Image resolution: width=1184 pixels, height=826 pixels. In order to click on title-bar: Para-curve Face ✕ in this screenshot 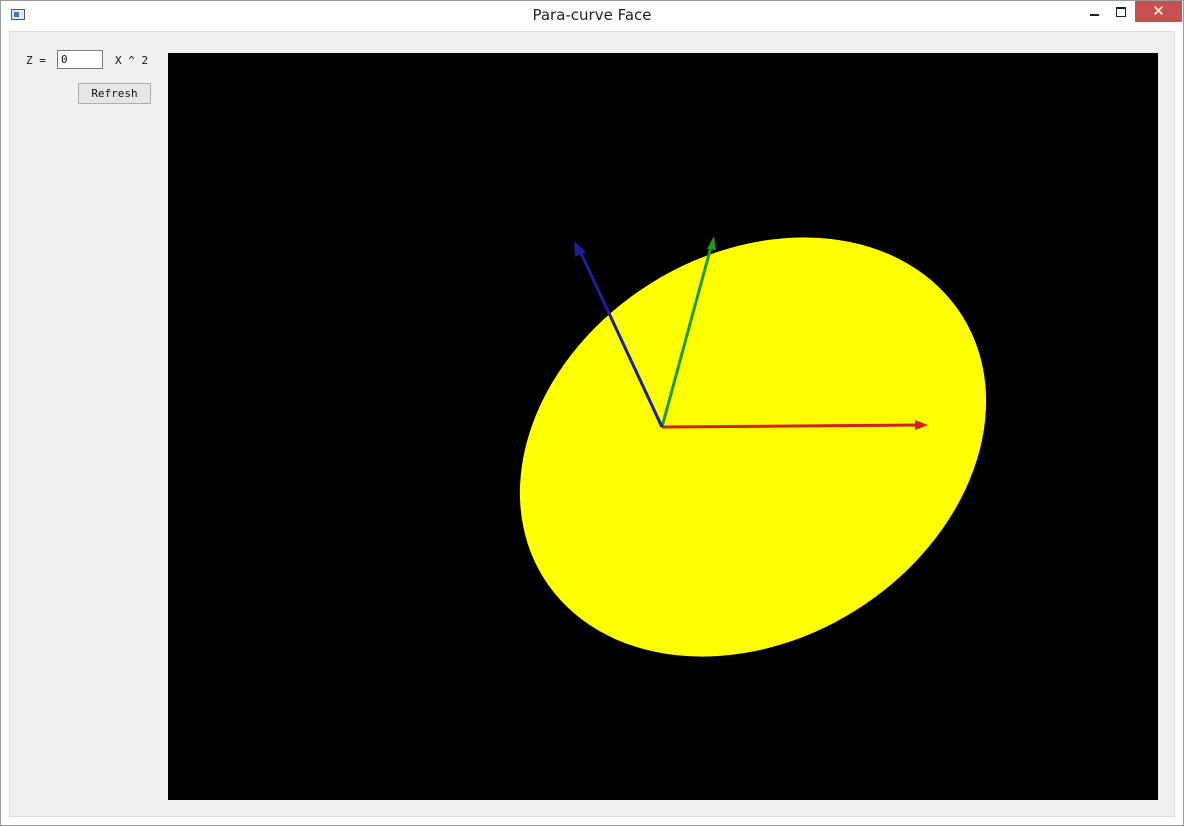, I will do `click(592, 16)`.